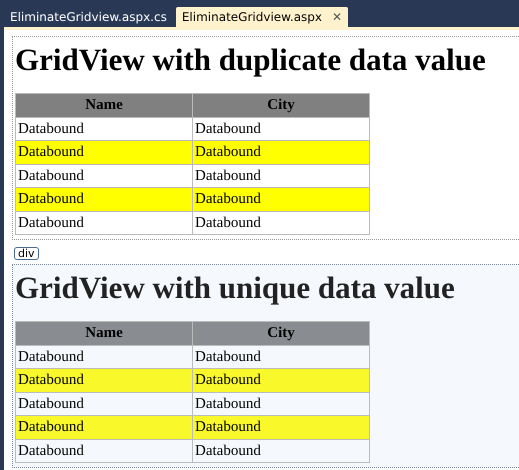  Describe the element at coordinates (262, 17) in the screenshot. I see `document-tab: EliminateGridview.aspx ✕` at that location.